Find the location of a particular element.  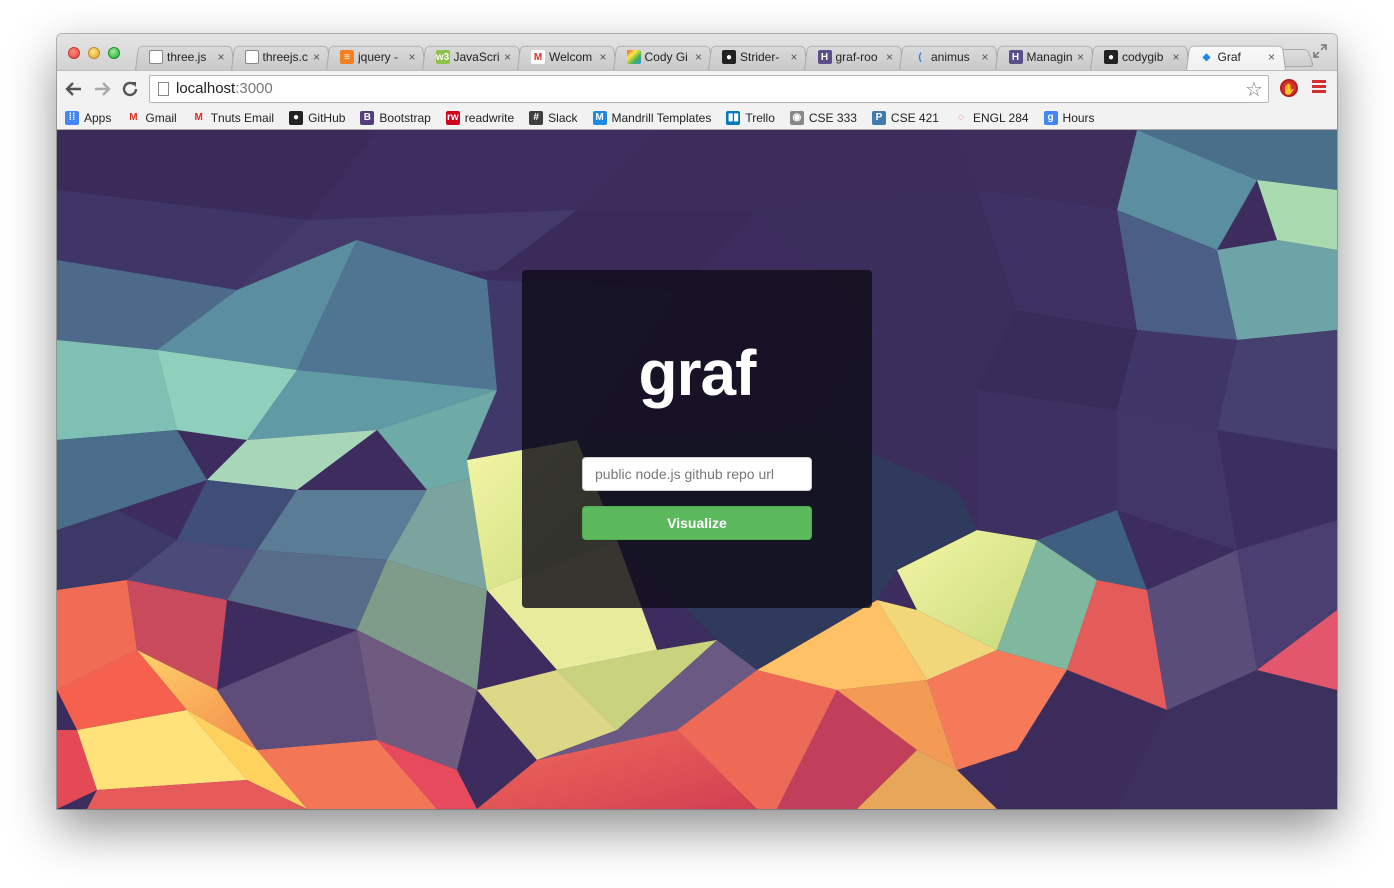

bookmark-label: Tnuts Email is located at coordinates (242, 117).